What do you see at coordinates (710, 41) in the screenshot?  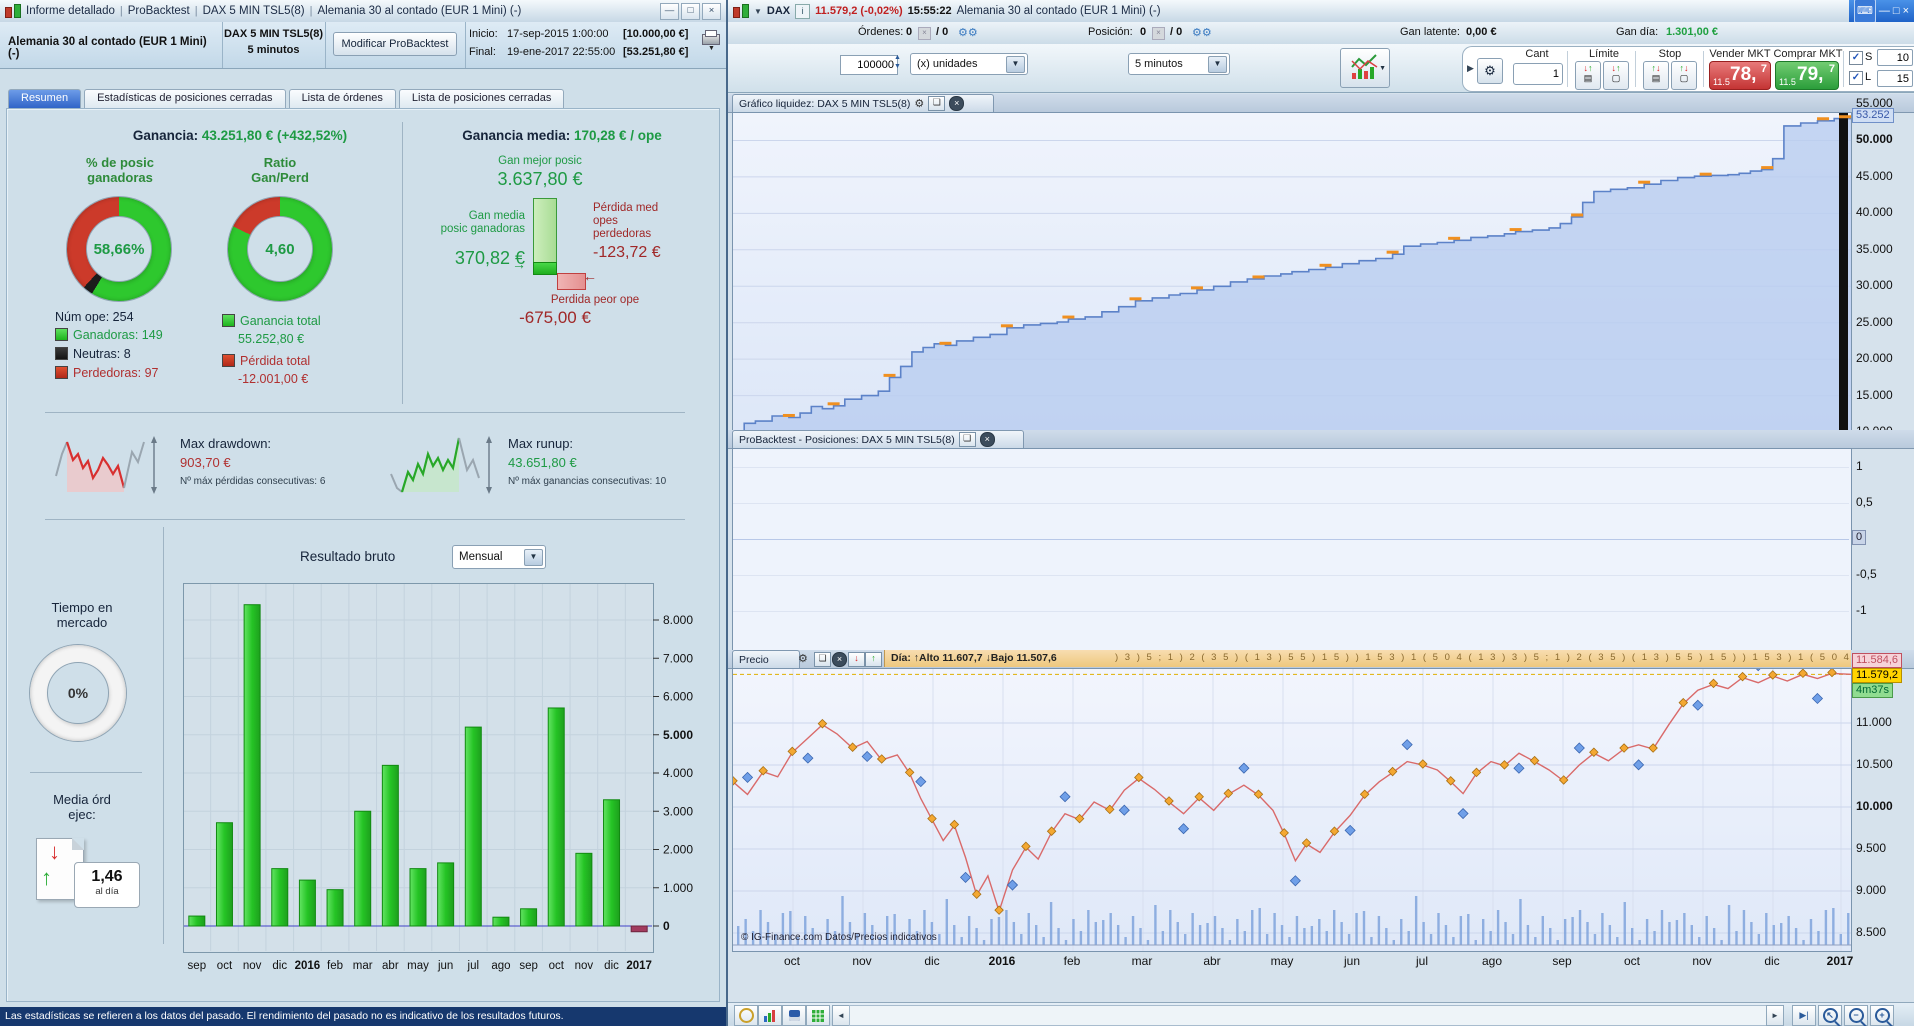 I see `print-button: ▼` at bounding box center [710, 41].